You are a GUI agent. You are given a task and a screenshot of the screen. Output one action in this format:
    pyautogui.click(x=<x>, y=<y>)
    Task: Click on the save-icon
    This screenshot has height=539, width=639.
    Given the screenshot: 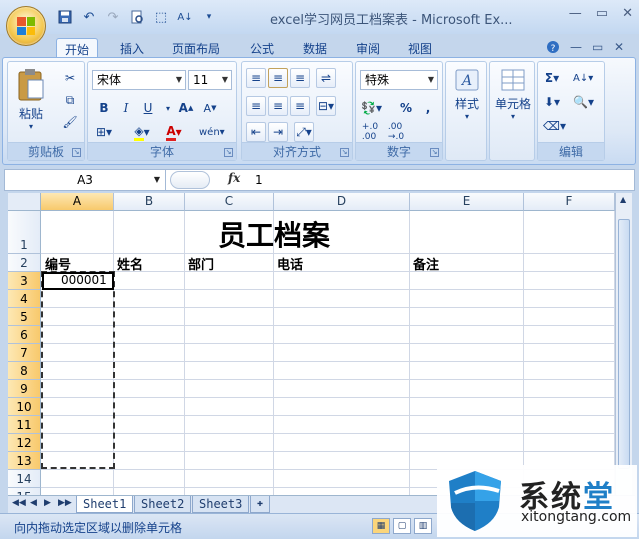 What is the action you would take?
    pyautogui.click(x=65, y=17)
    